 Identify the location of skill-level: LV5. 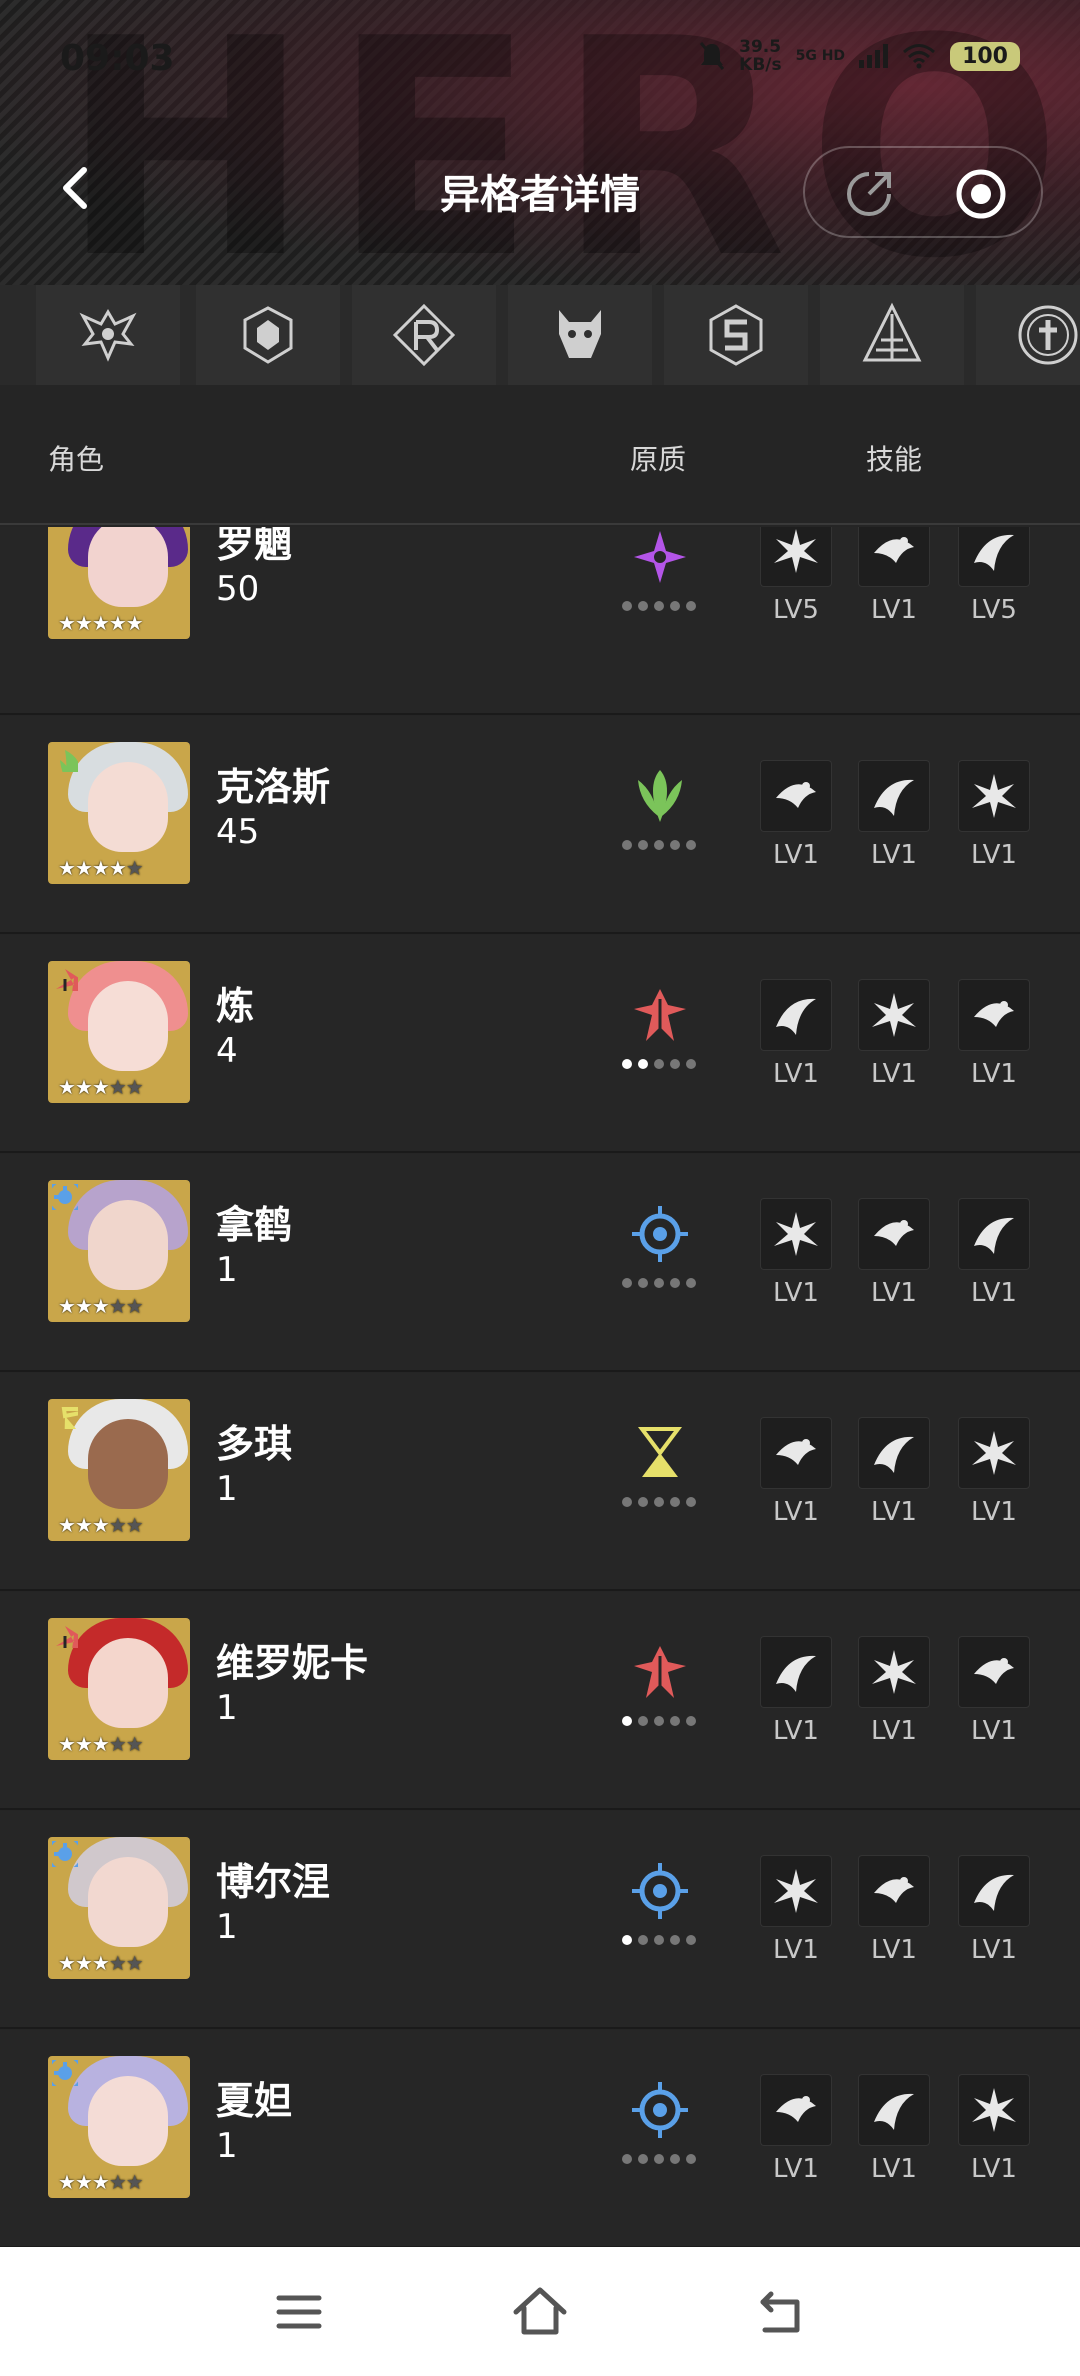
(994, 610).